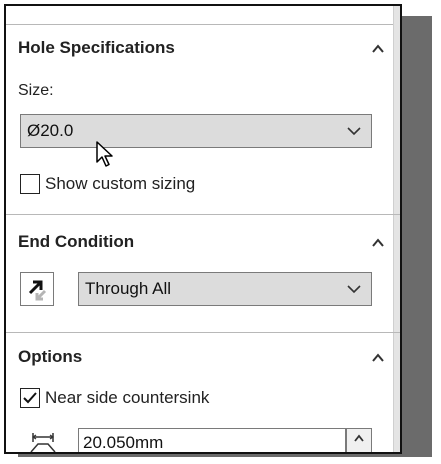 This screenshot has width=441, height=464. I want to click on near-side-countersink-option: Near side countersink, so click(114, 398).